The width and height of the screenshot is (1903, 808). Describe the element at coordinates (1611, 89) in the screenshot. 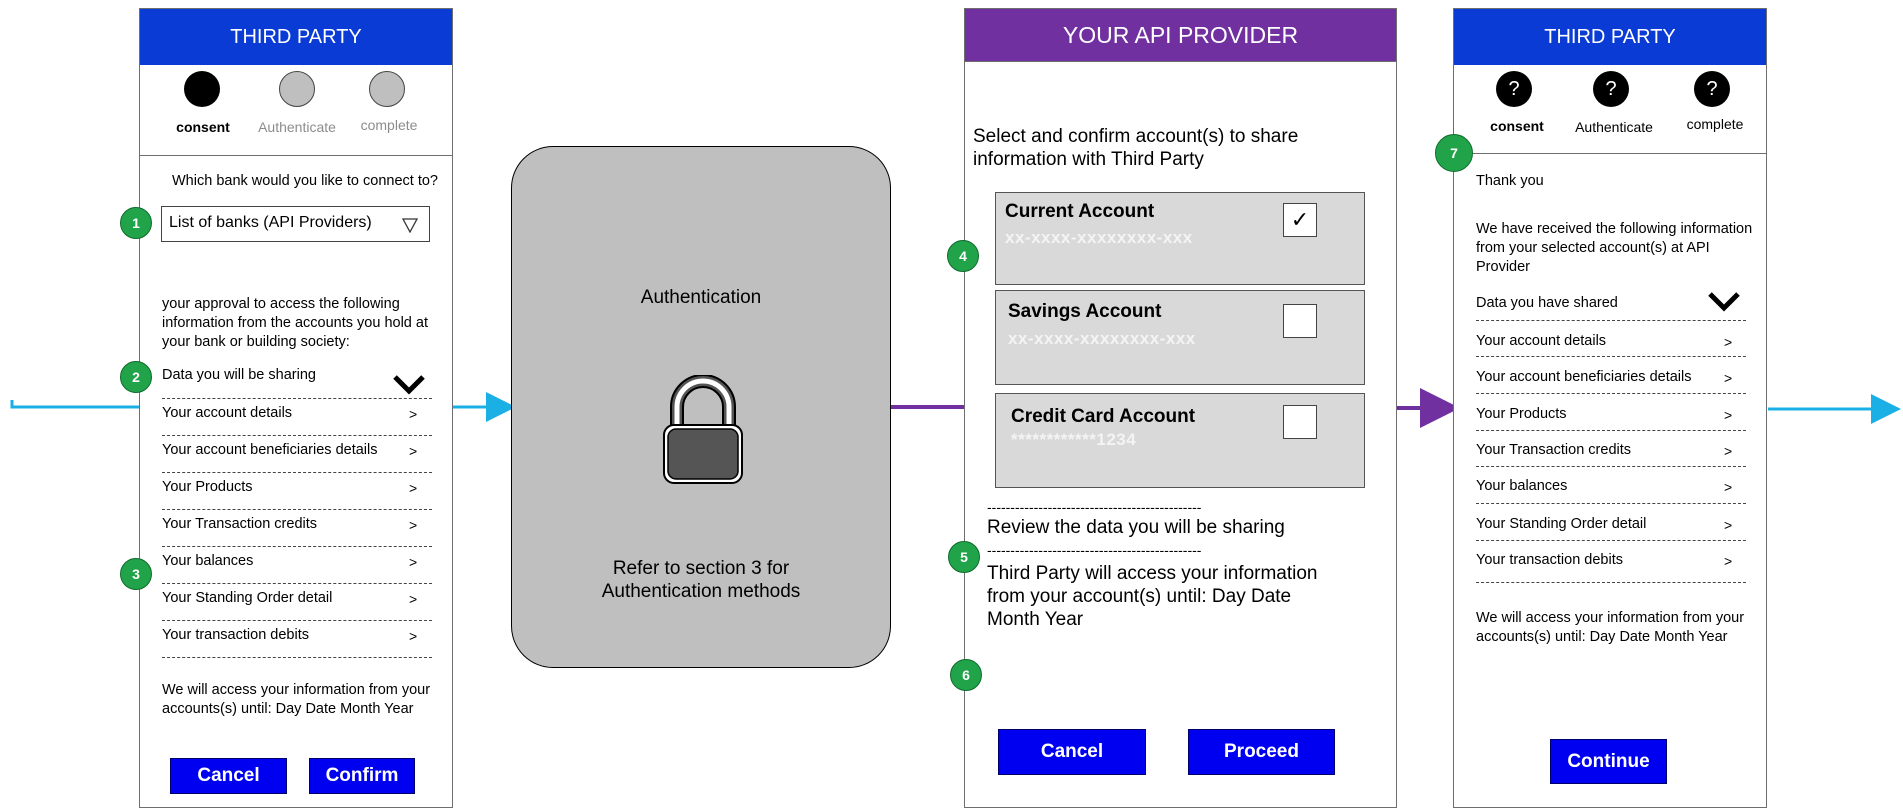

I see `step-authenticate-question-icon: ?` at that location.